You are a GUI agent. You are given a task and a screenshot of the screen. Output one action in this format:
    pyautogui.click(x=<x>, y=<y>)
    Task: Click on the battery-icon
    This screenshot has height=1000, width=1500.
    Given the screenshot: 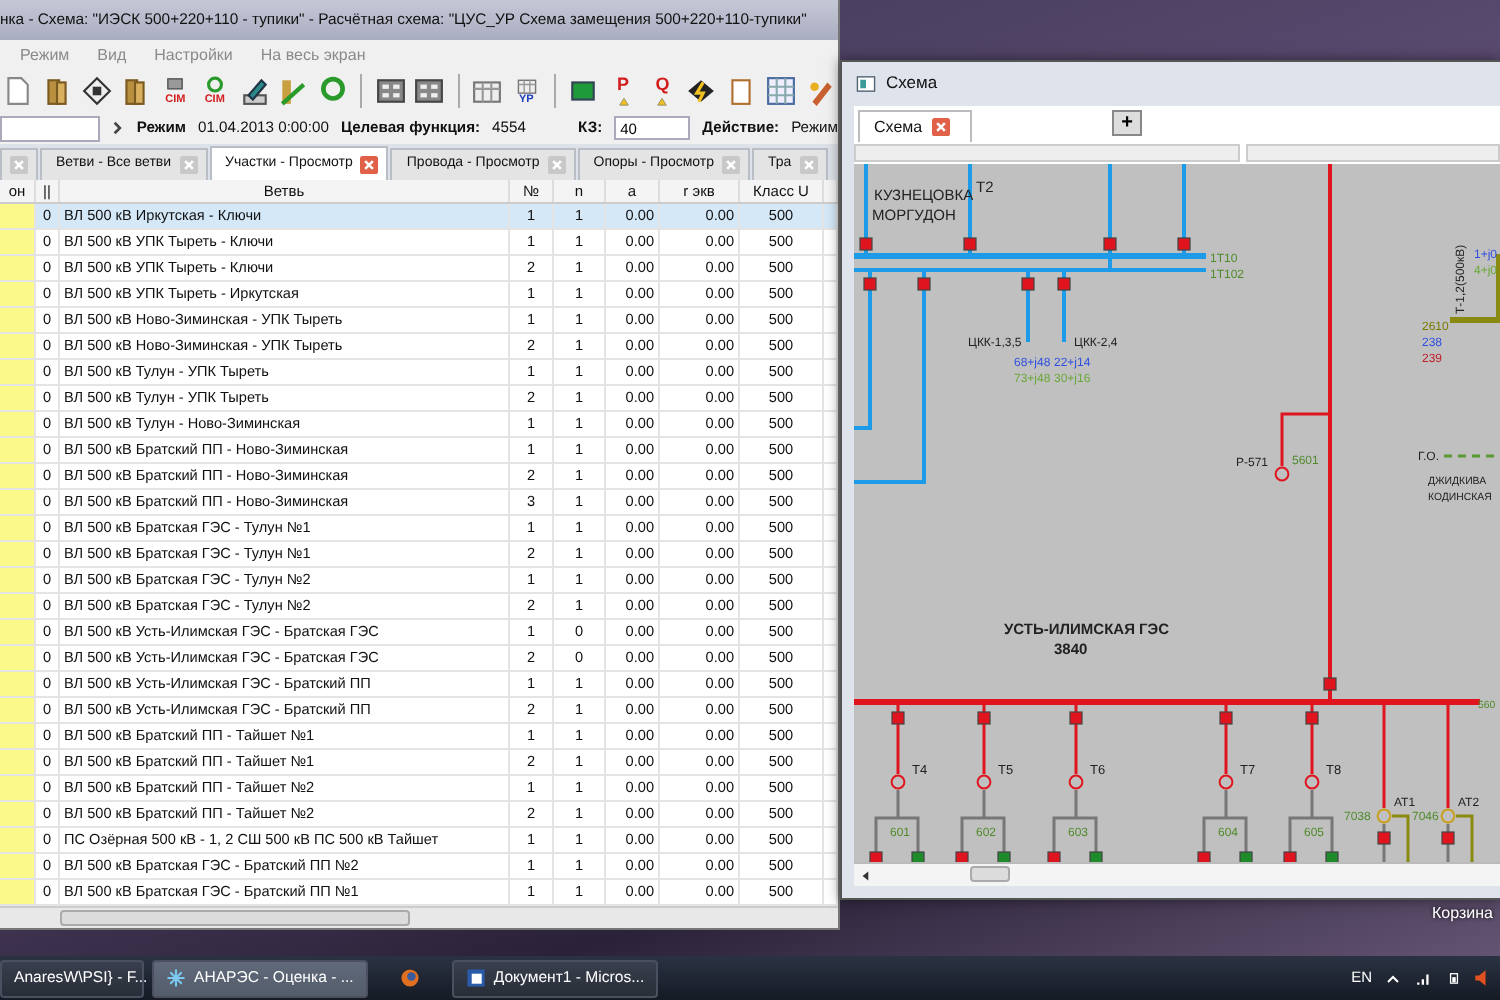 What is the action you would take?
    pyautogui.click(x=1454, y=978)
    